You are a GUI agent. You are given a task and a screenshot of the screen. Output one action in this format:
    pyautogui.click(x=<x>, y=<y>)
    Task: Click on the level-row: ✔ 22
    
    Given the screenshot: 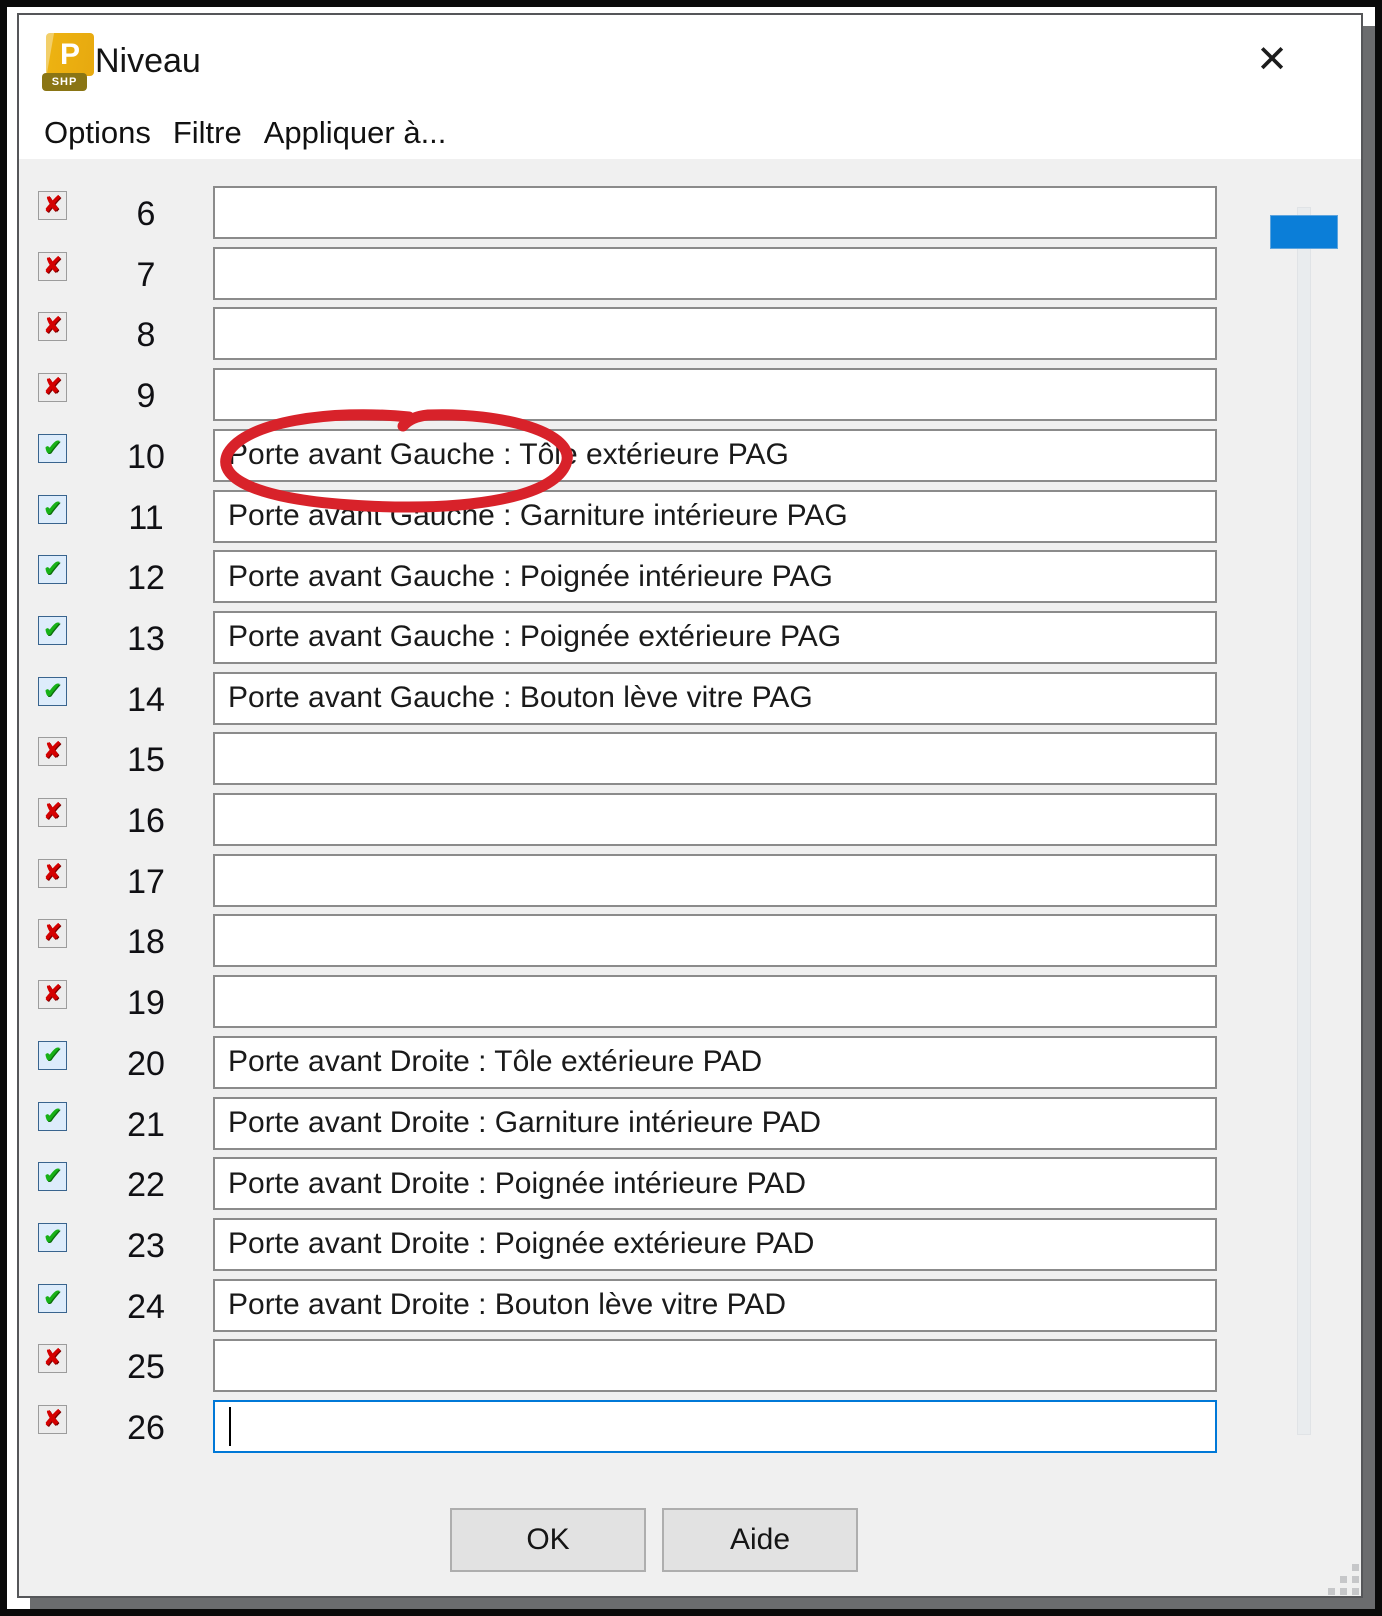 What is the action you would take?
    pyautogui.click(x=690, y=1184)
    